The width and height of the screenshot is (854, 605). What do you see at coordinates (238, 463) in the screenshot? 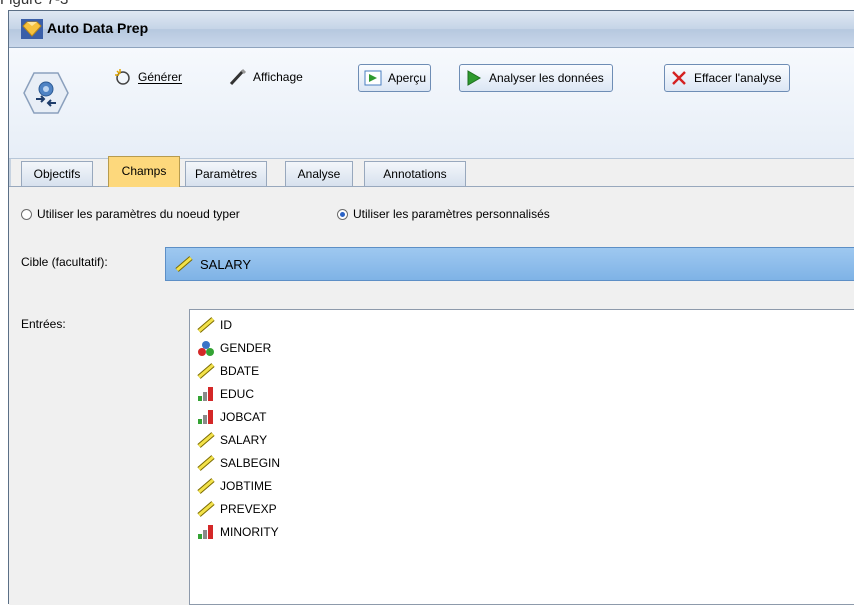
I see `list-item: SALBEGIN` at bounding box center [238, 463].